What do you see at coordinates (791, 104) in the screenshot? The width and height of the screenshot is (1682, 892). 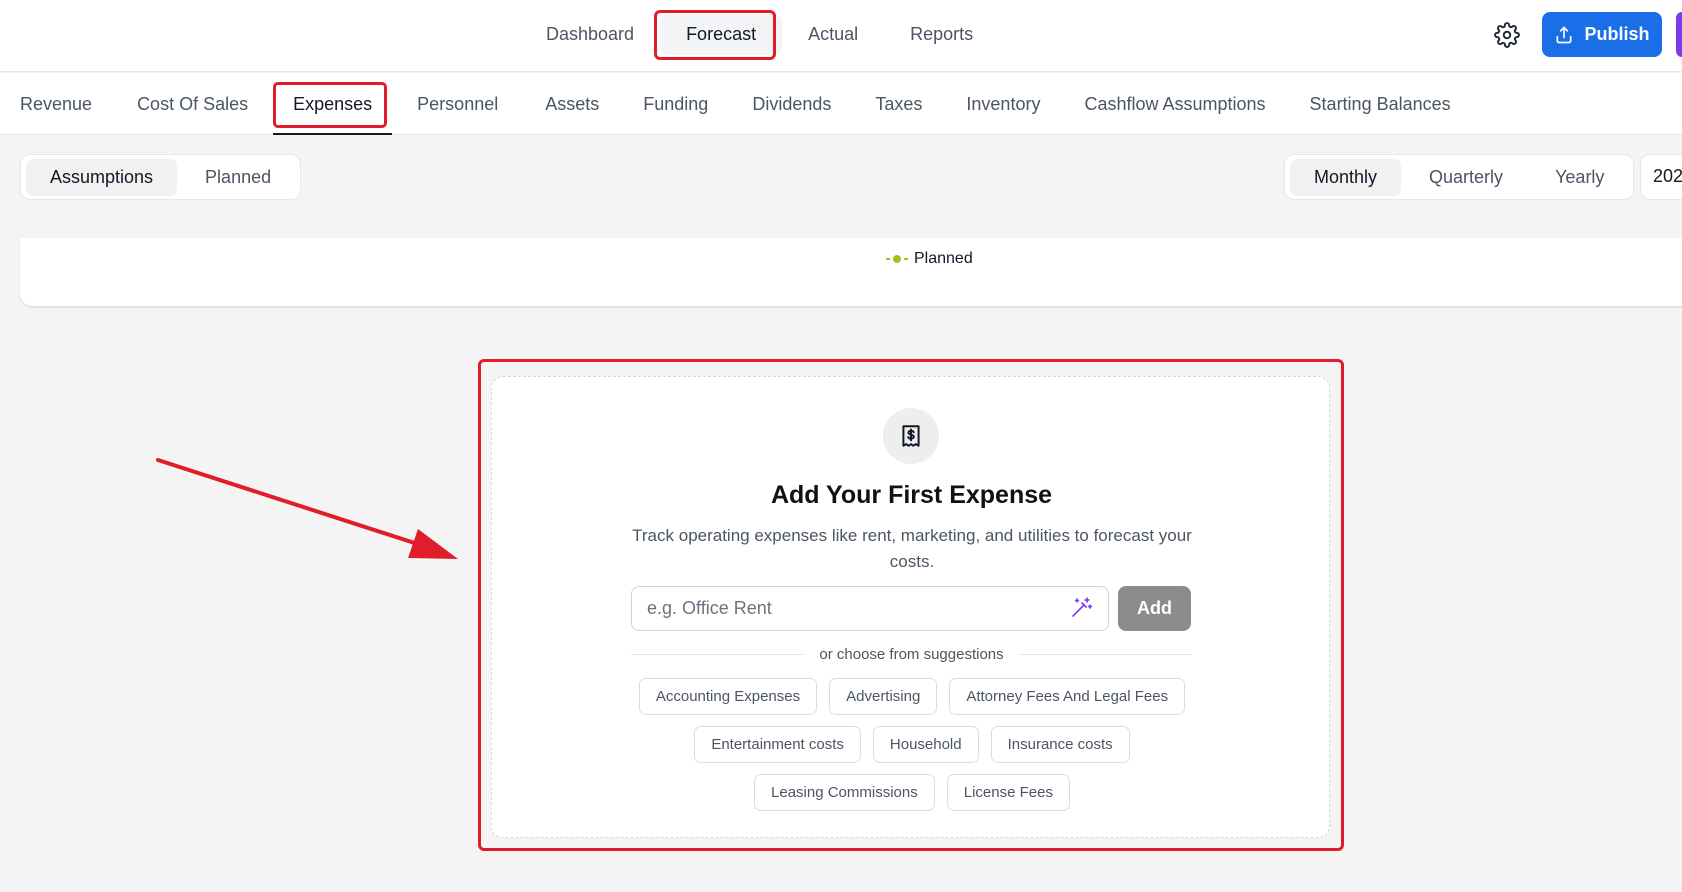 I see `tab-dividends: Dividends` at bounding box center [791, 104].